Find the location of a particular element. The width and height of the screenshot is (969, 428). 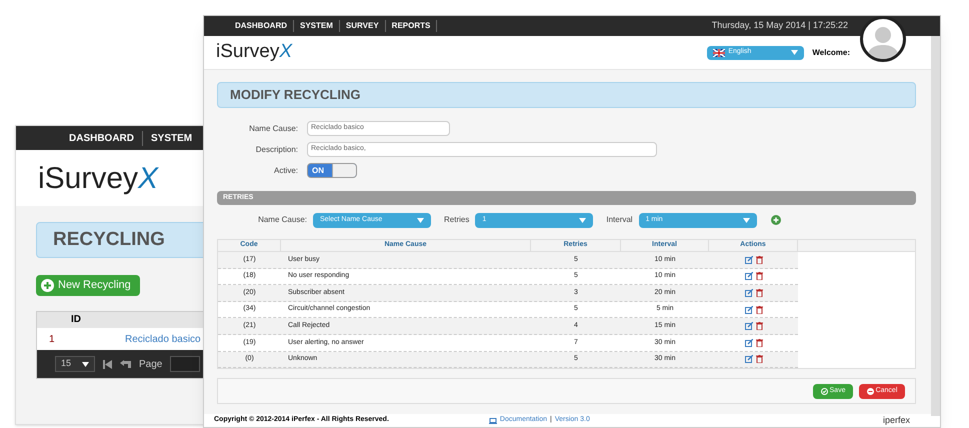

minus-icon is located at coordinates (870, 391).